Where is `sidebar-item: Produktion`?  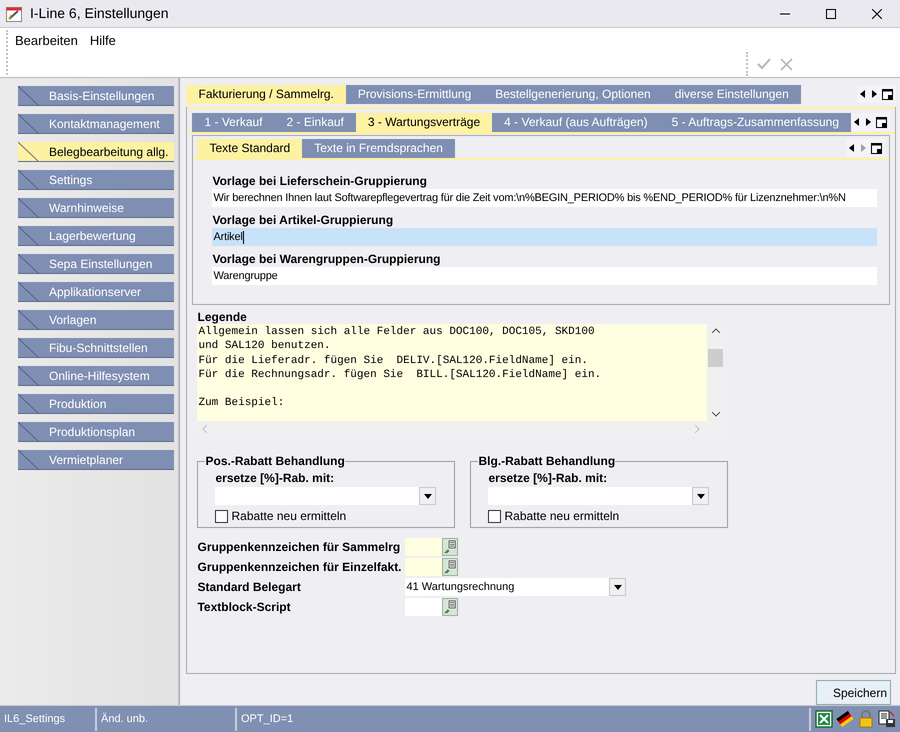
sidebar-item: Produktion is located at coordinates (96, 404).